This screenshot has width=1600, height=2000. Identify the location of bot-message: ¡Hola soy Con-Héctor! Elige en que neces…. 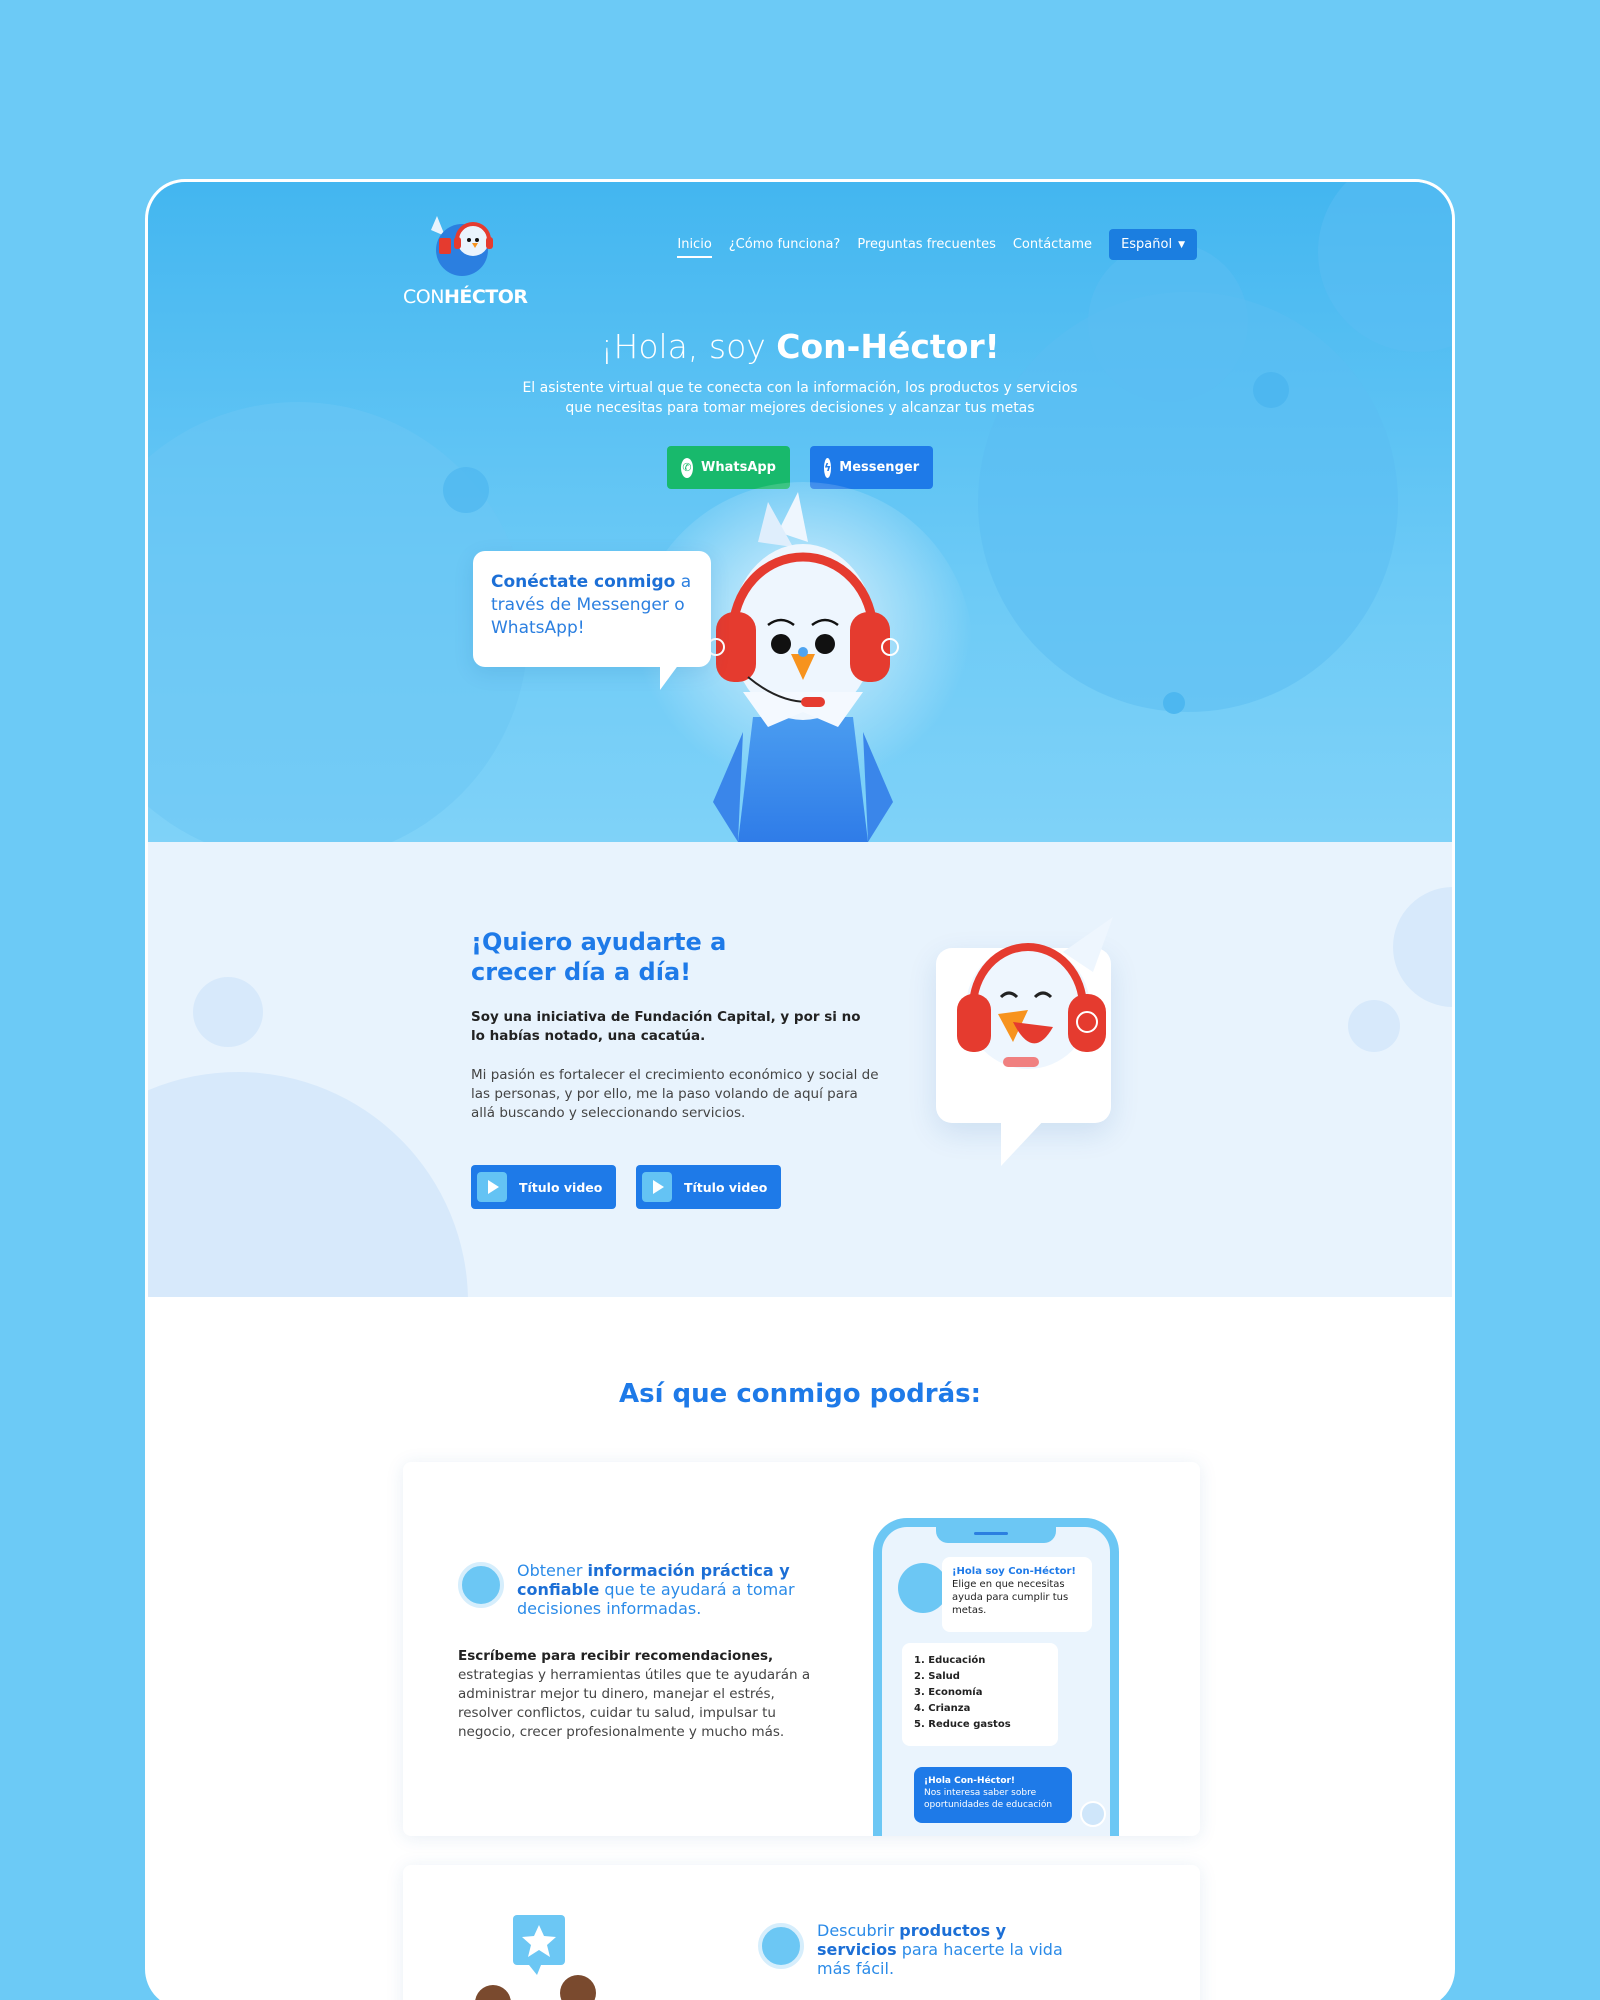
(1017, 1594).